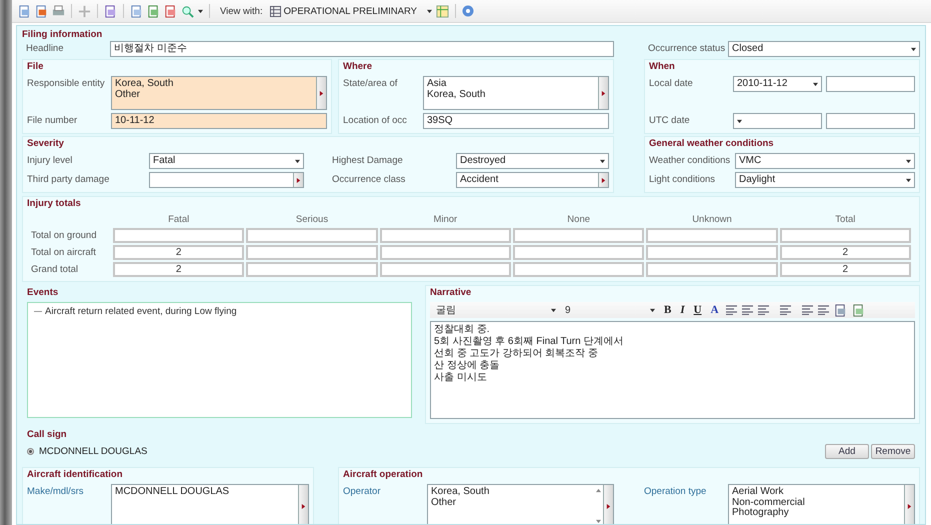 The width and height of the screenshot is (931, 525). I want to click on radio-option: MCDONNELL DOUGLAS, so click(87, 451).